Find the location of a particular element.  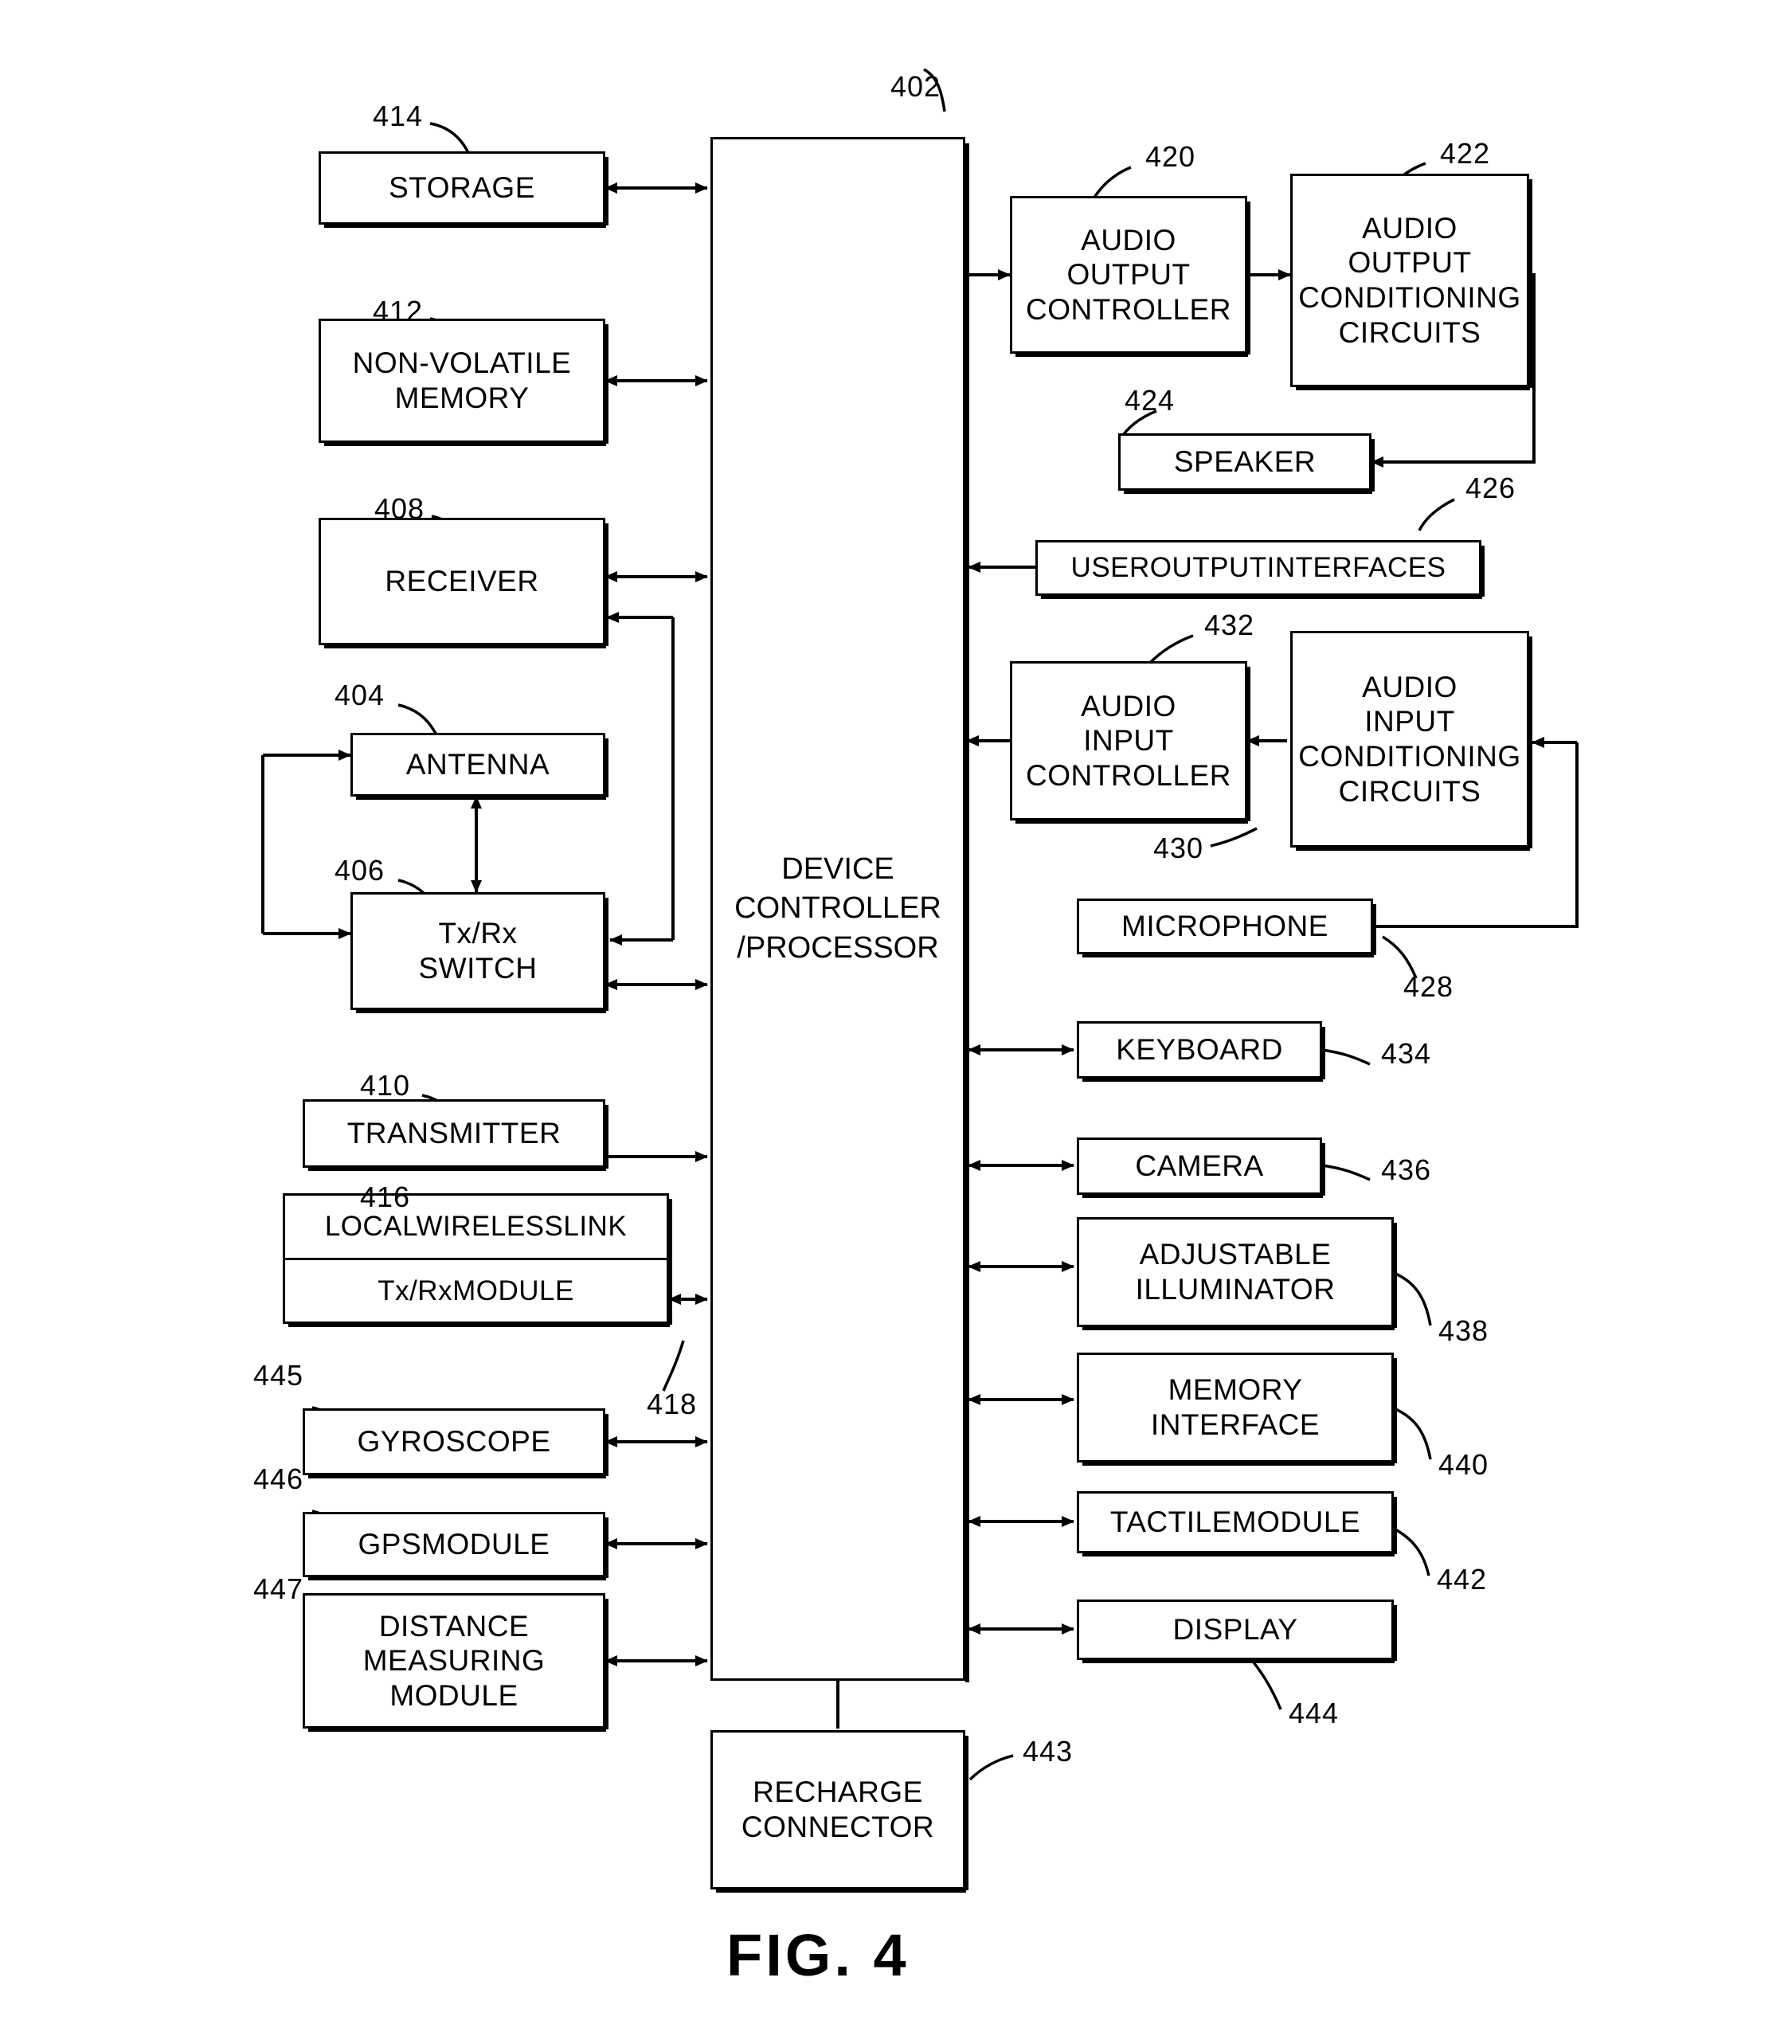

microphone-label: MICROPHONE is located at coordinates (1224, 926).